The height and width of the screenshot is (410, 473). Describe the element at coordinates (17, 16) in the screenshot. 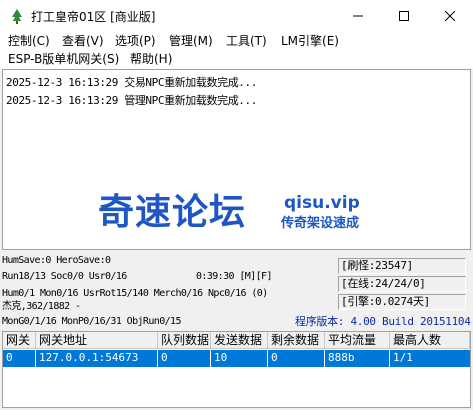

I see `tree-app-icon` at that location.